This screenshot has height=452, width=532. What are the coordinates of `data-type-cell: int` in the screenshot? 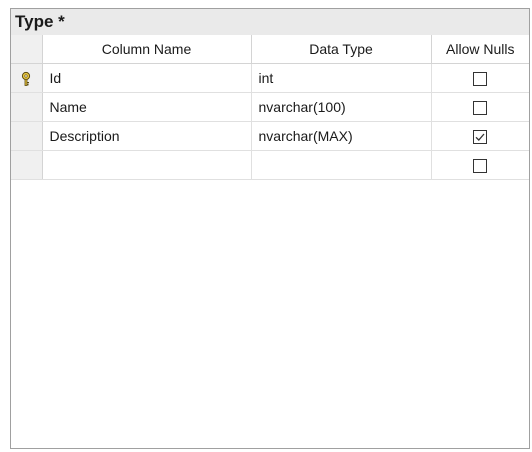 It's located at (341, 78).